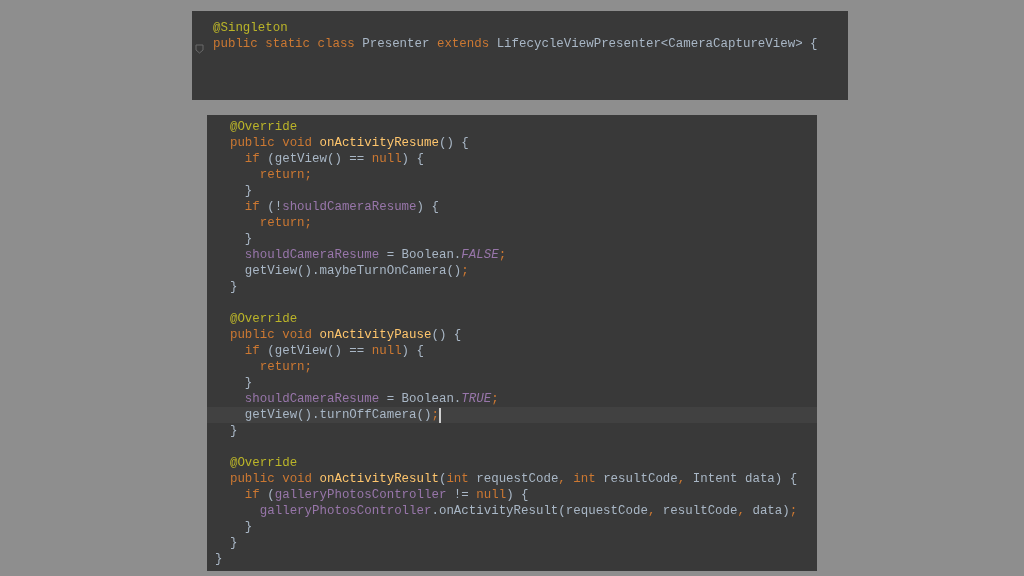 The image size is (1024, 576). Describe the element at coordinates (342, 415) in the screenshot. I see `code-line: getView().turnOffCamera();` at that location.